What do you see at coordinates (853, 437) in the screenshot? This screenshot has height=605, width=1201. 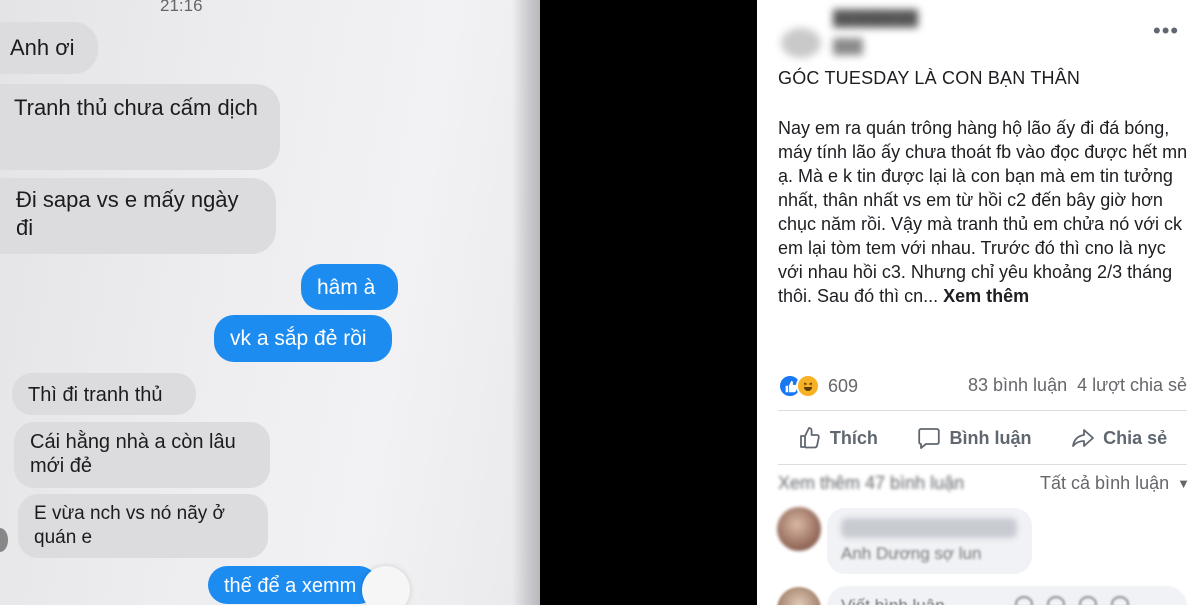 I see `like-label: Thích` at bounding box center [853, 437].